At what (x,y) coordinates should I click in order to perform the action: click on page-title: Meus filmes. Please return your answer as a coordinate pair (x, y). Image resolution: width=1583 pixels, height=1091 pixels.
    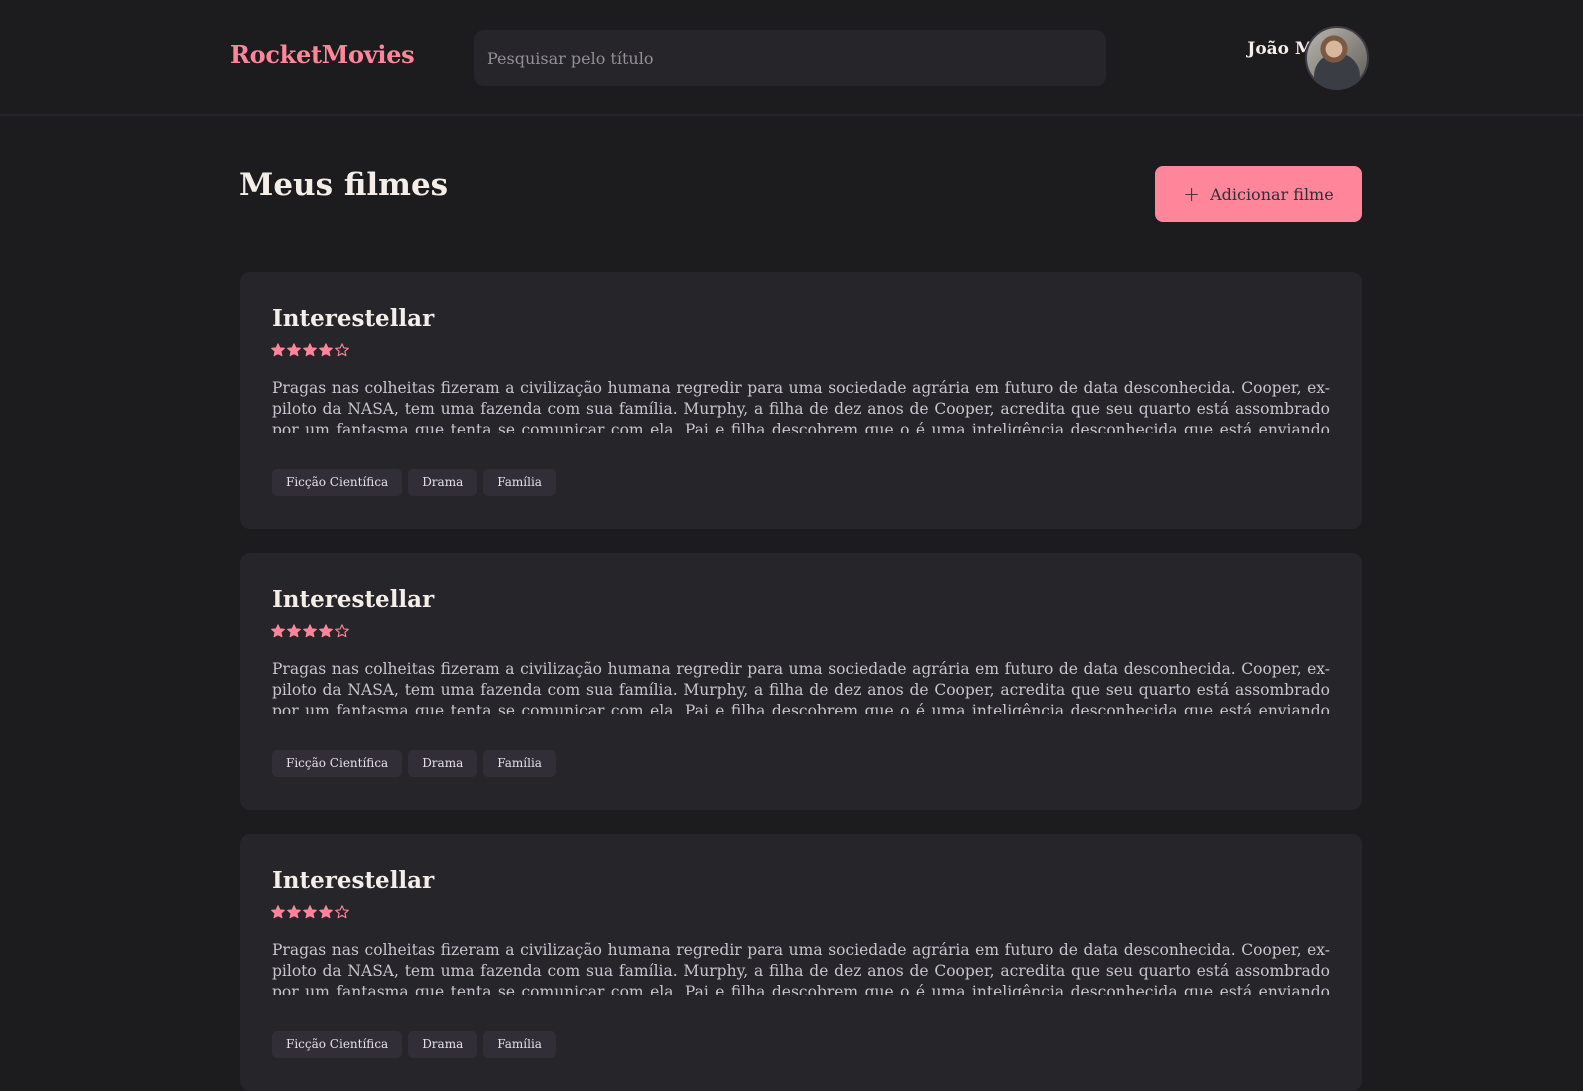
    Looking at the image, I should click on (344, 185).